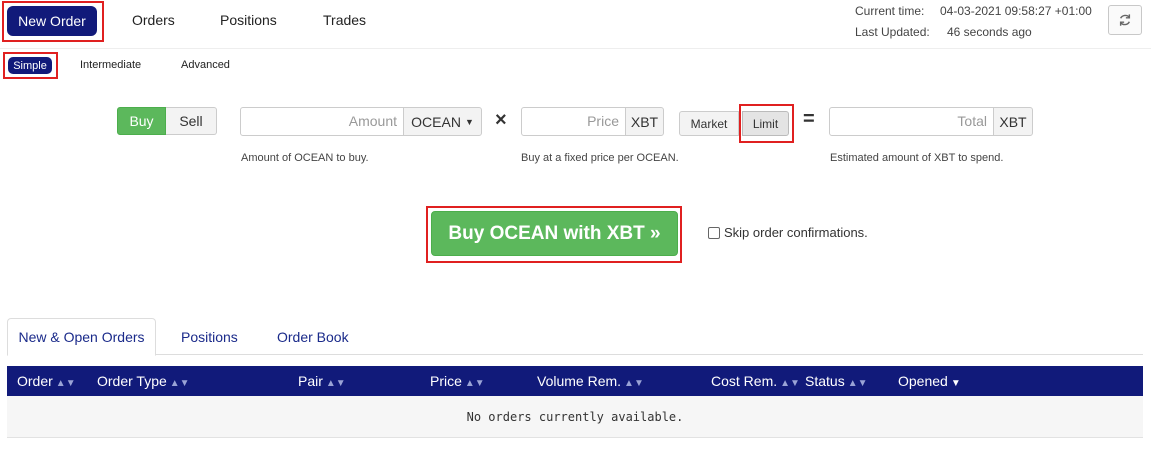 The height and width of the screenshot is (453, 1151). I want to click on column-header-opened: Opened ▼, so click(929, 381).